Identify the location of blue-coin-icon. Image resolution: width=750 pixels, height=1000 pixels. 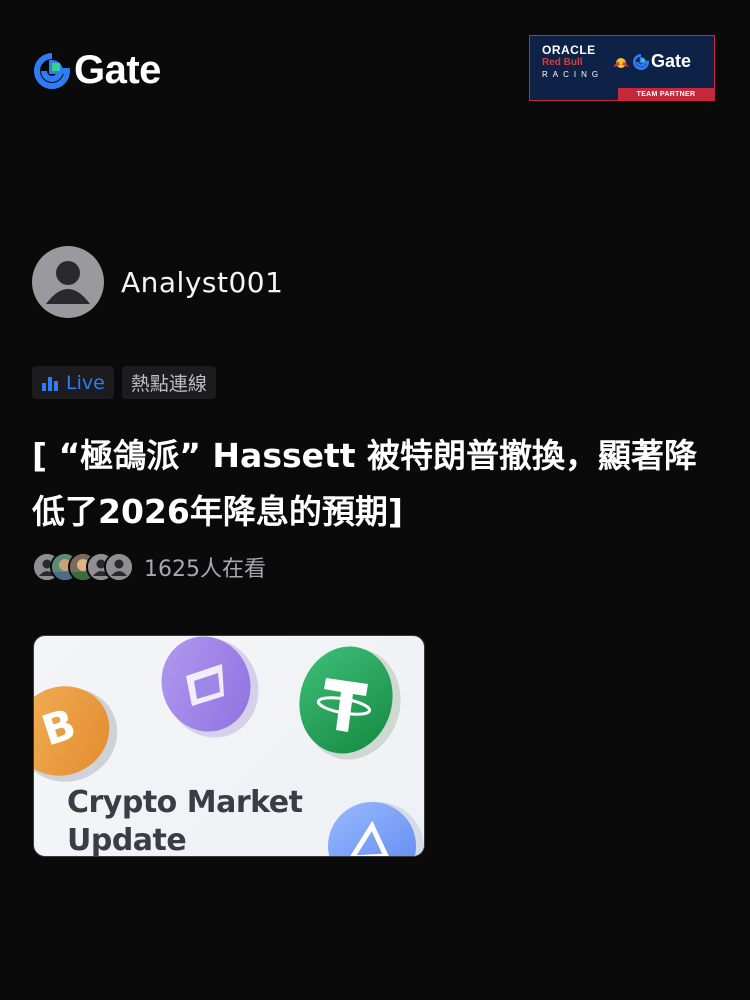
(376, 829).